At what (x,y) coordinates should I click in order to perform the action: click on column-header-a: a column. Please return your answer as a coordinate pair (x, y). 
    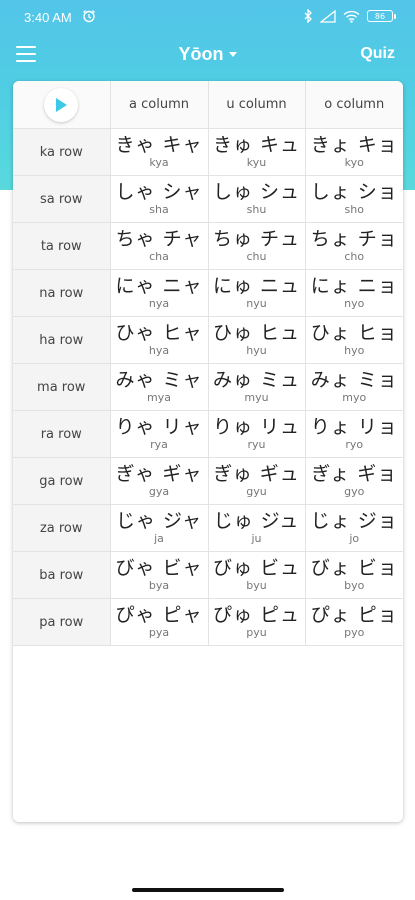
    Looking at the image, I should click on (159, 105).